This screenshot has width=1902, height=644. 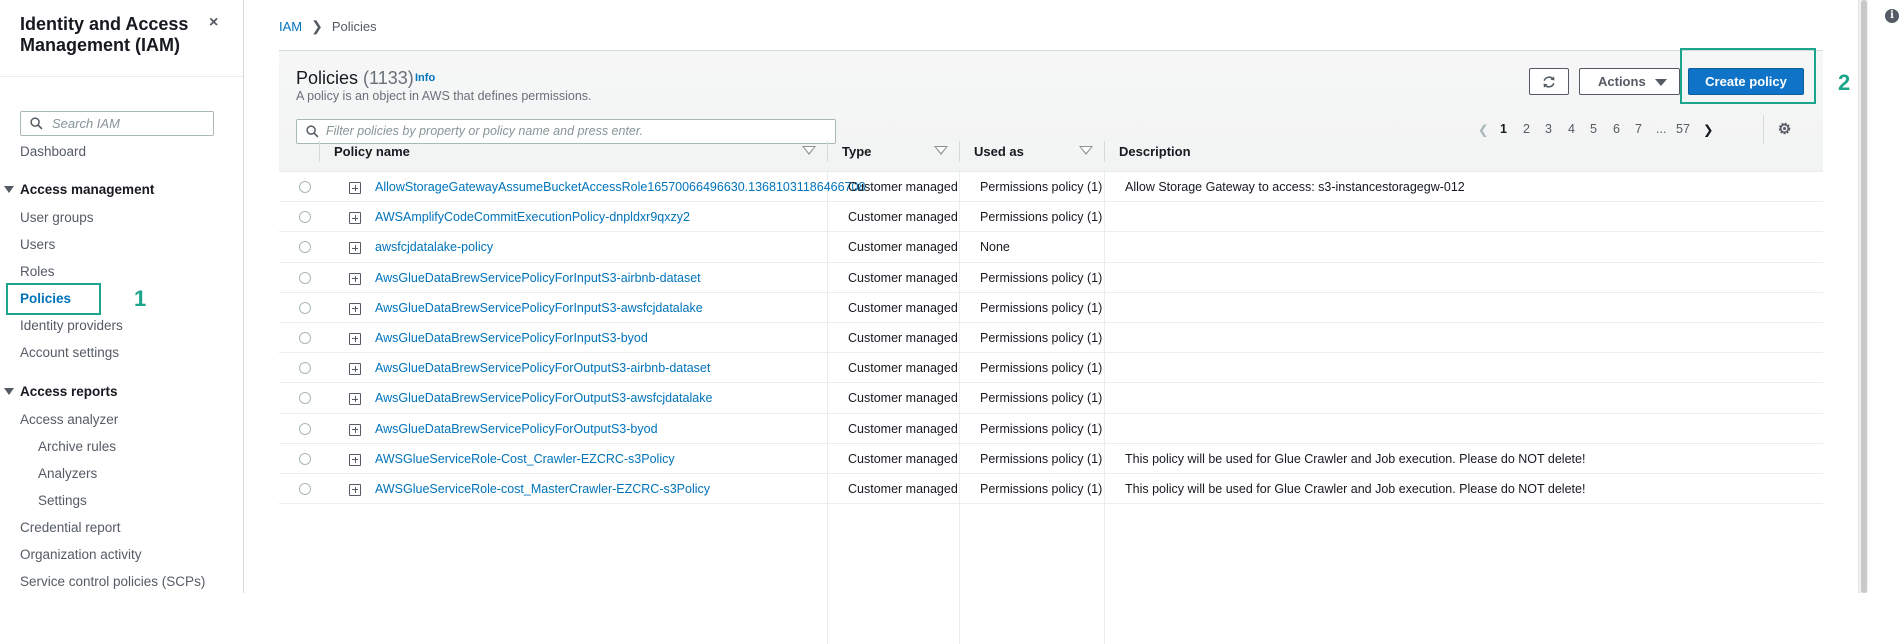 What do you see at coordinates (61, 391) in the screenshot?
I see `sidebar-section-access-reports: Access reports` at bounding box center [61, 391].